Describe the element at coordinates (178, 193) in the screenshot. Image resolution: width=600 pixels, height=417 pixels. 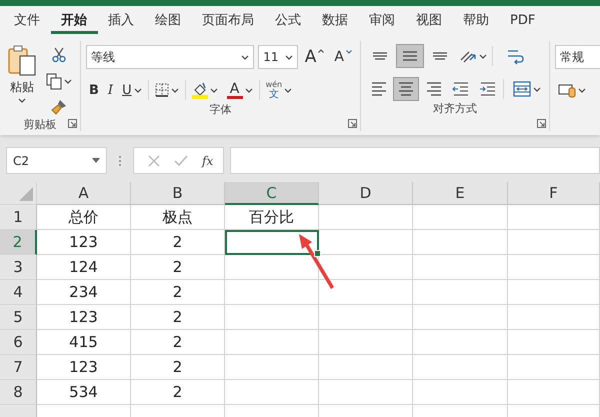
I see `column-header: B` at that location.